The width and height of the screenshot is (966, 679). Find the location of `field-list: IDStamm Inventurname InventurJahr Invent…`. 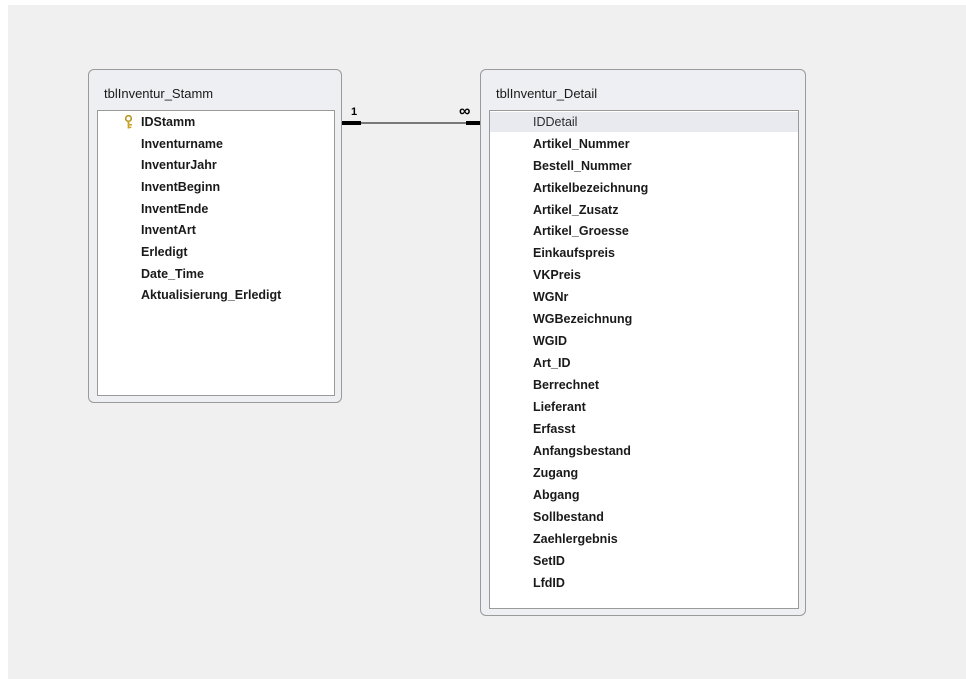

field-list: IDStamm Inventurname InventurJahr Invent… is located at coordinates (216, 253).